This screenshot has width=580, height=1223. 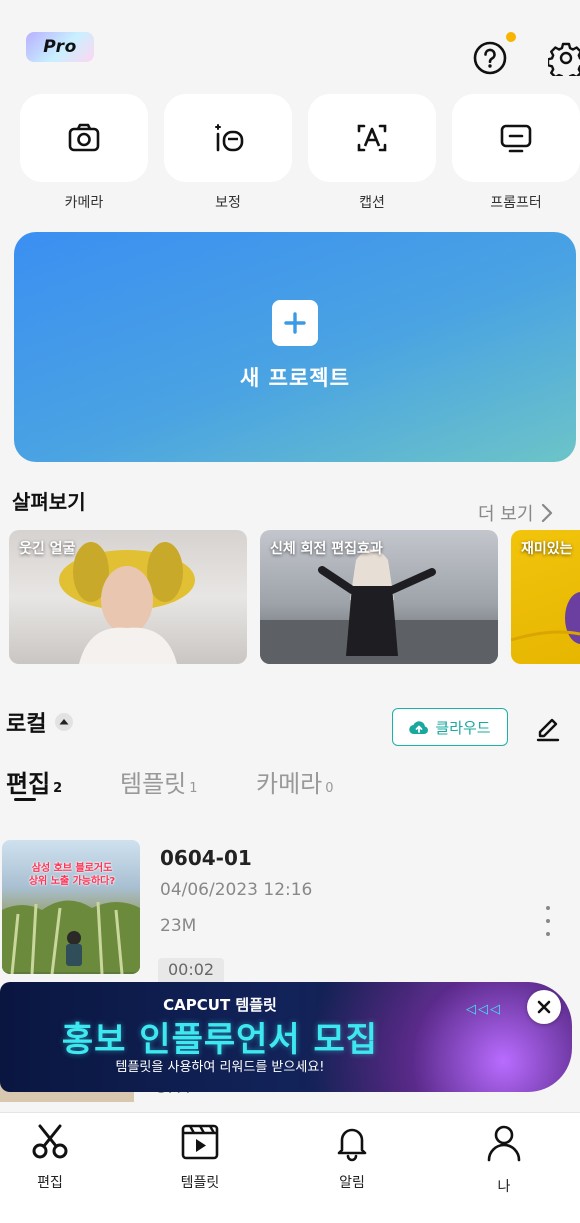 I want to click on edit-button, so click(x=548, y=727).